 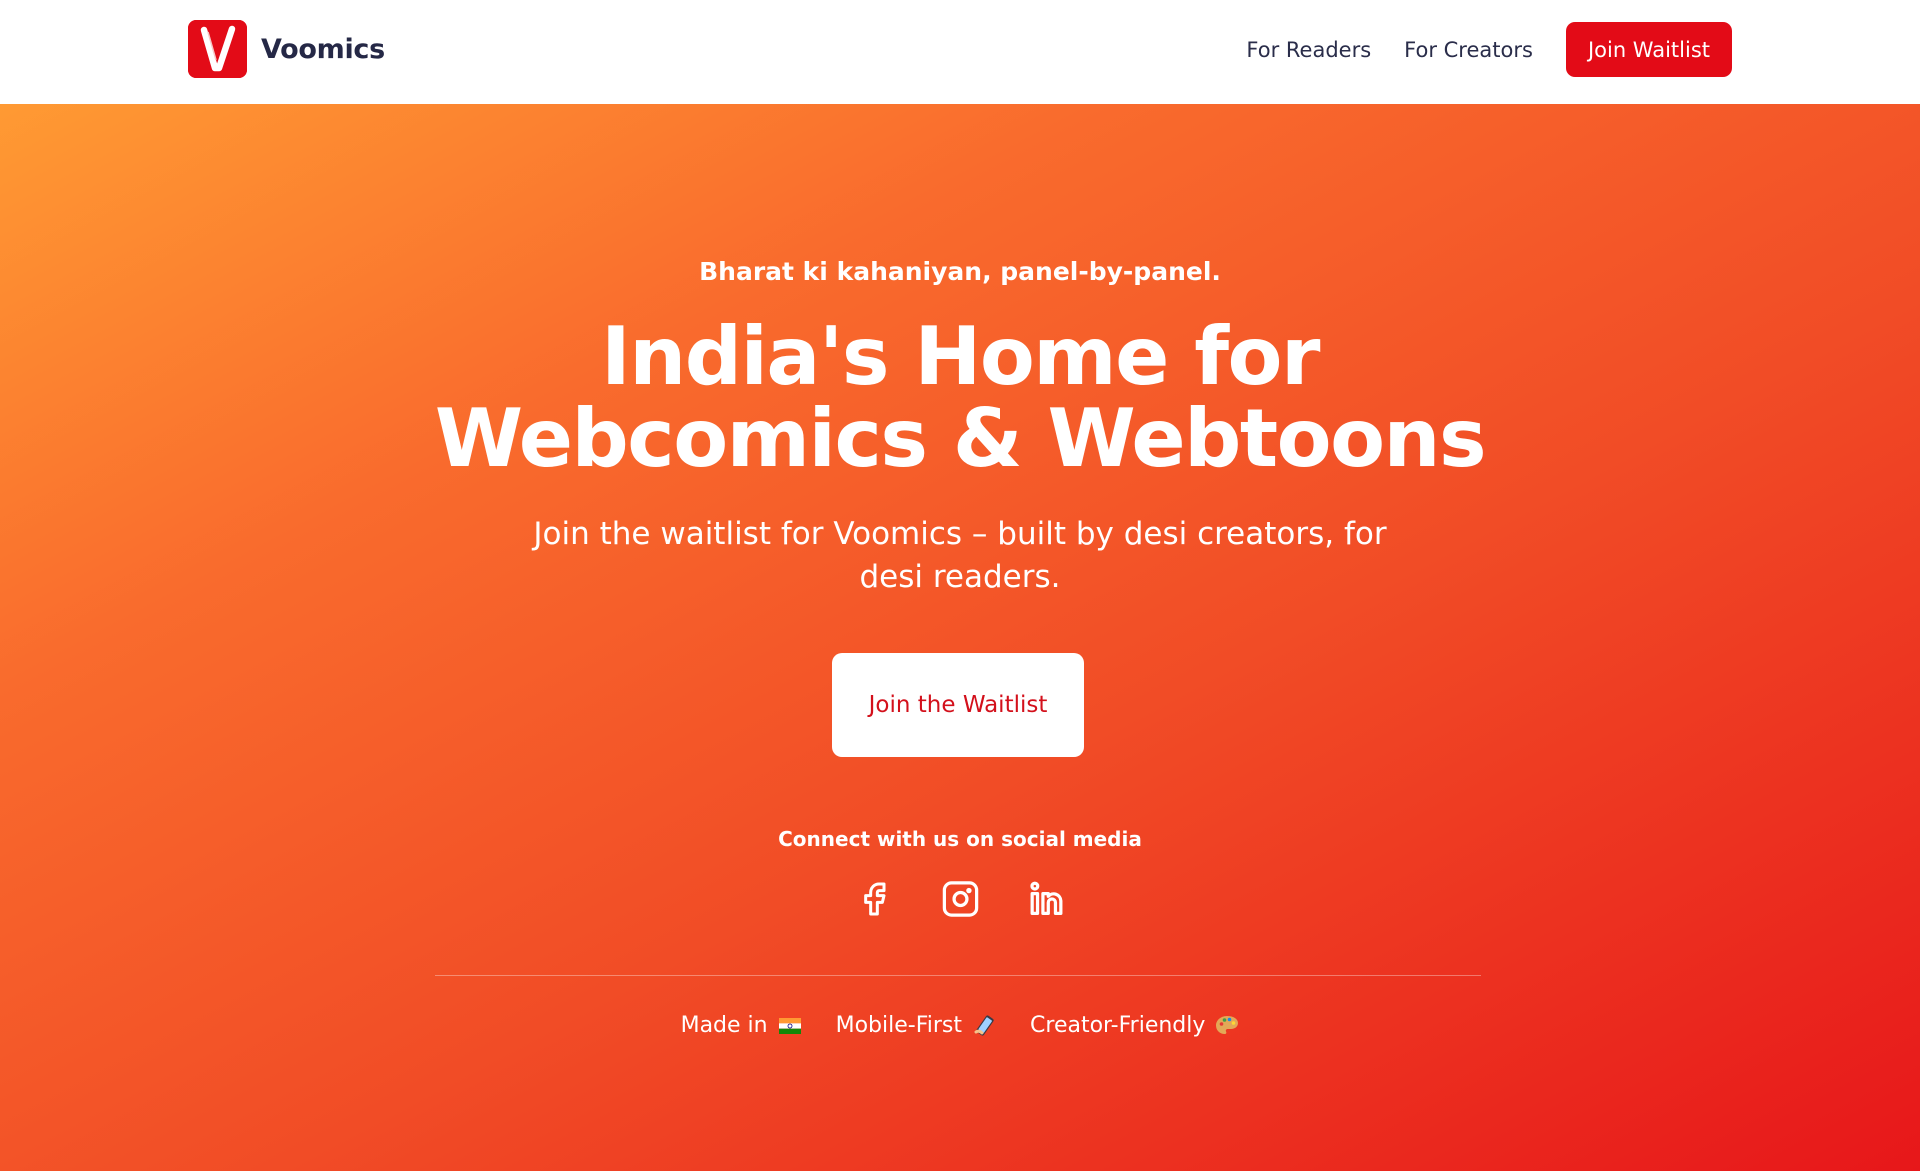 What do you see at coordinates (1648, 49) in the screenshot?
I see `join-waitlist-nav-button: Join Waitlist` at bounding box center [1648, 49].